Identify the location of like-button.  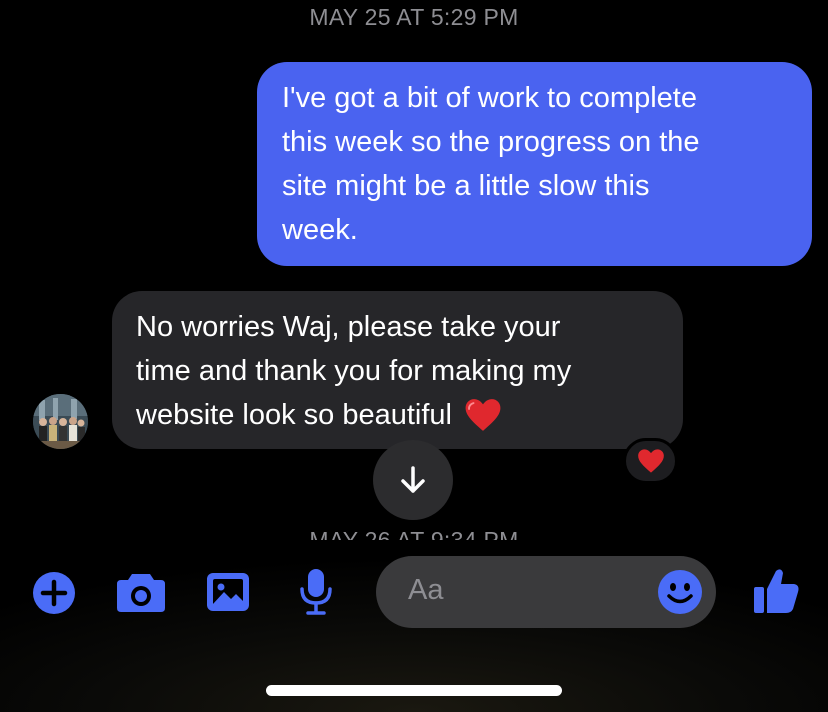
(776, 590).